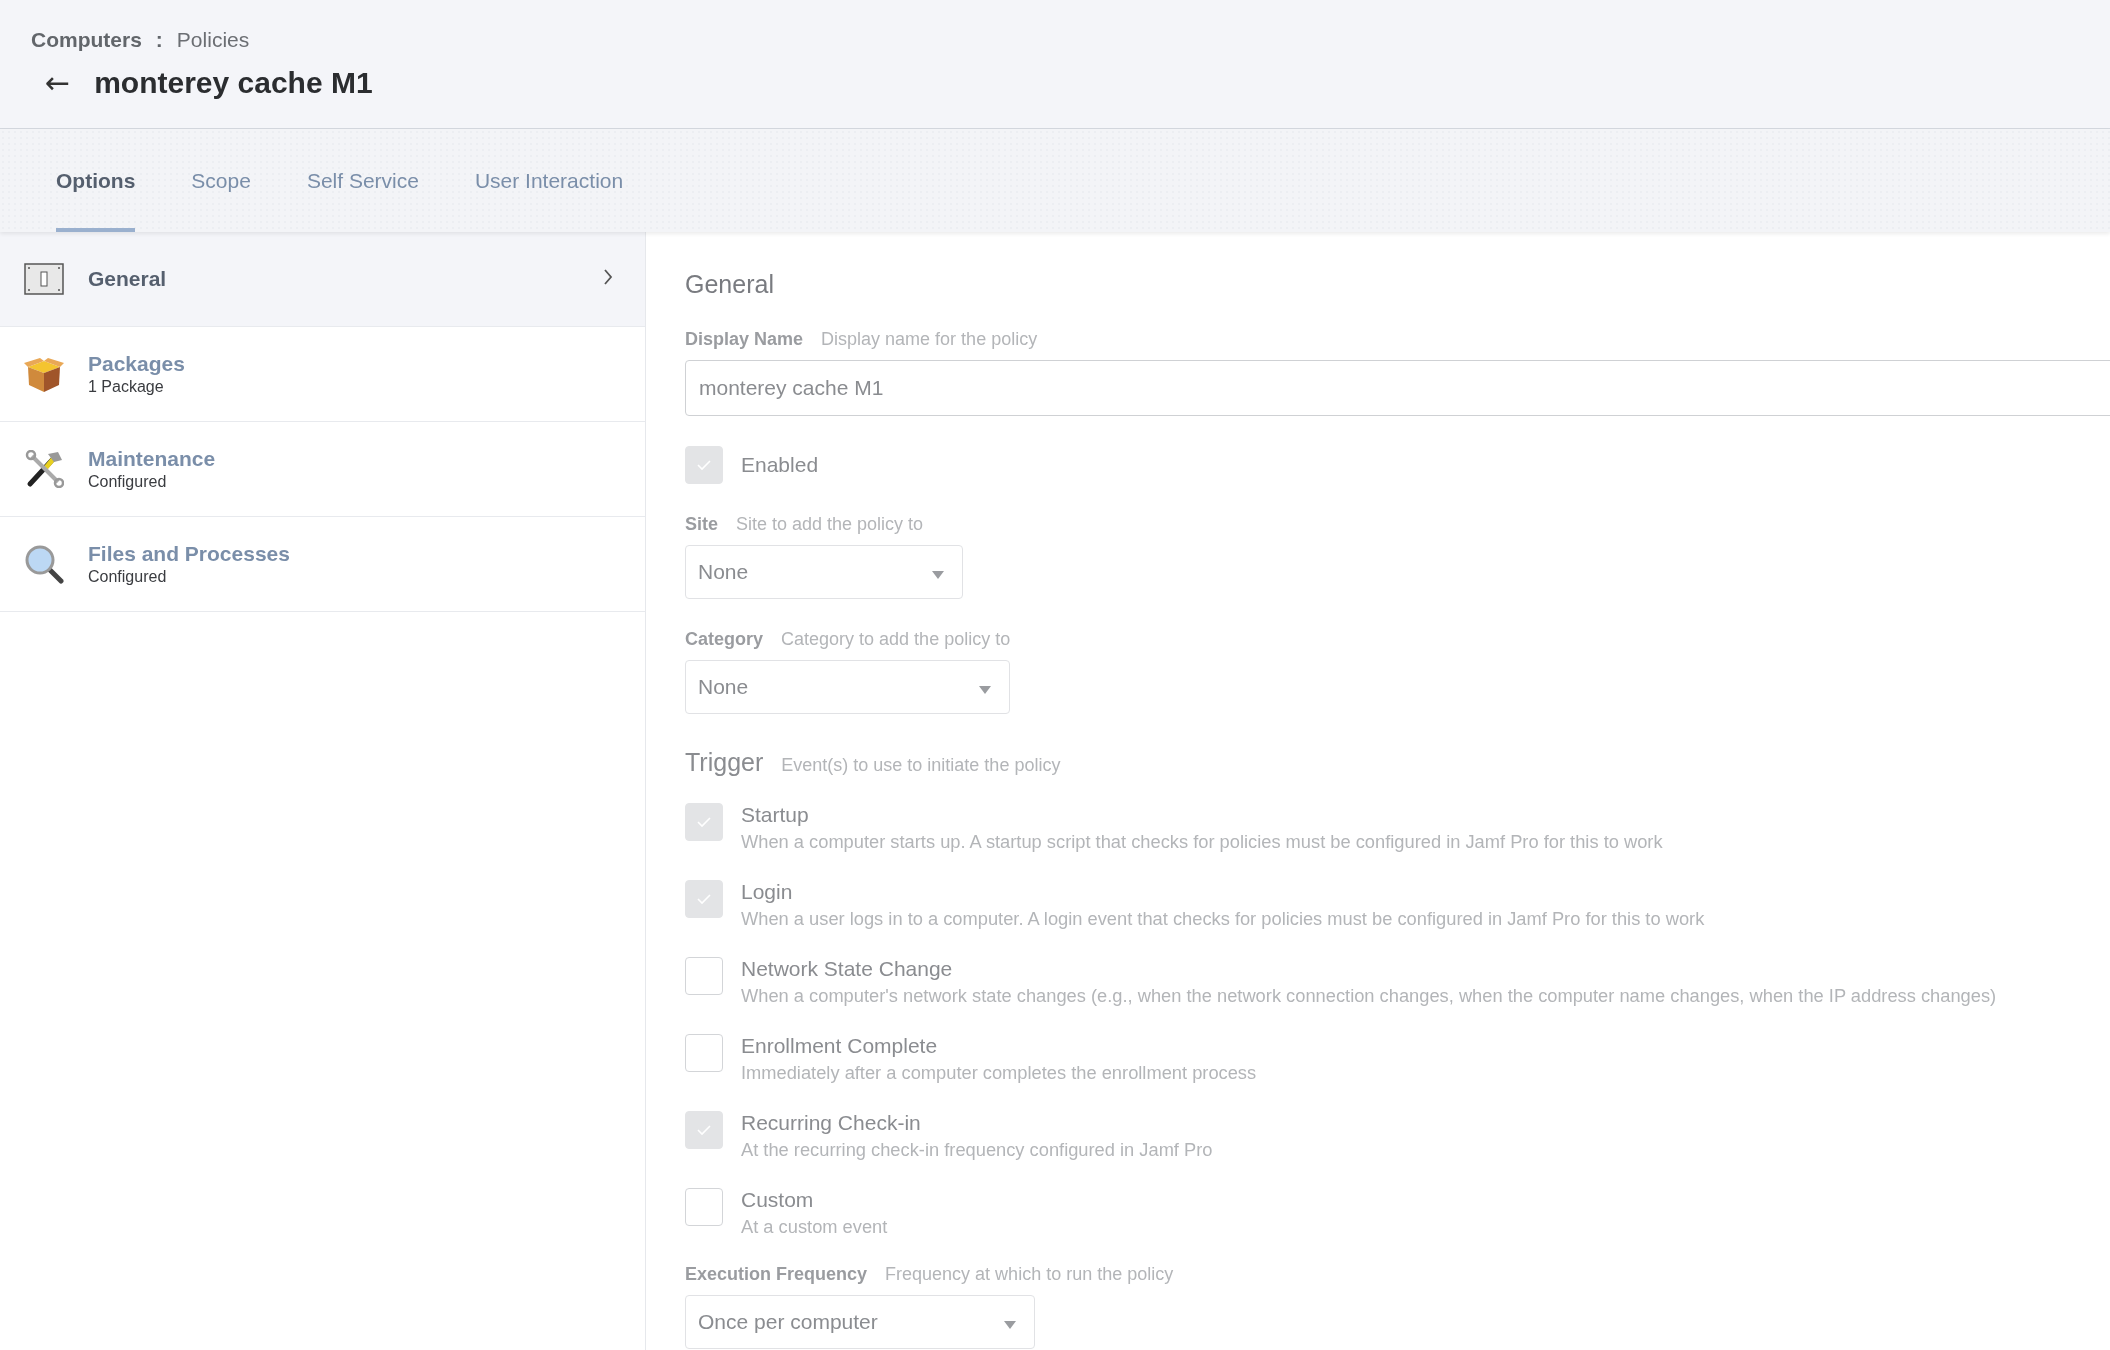 The width and height of the screenshot is (2110, 1350). Describe the element at coordinates (1202, 842) in the screenshot. I see `option-description: When a computer starts up. A startup script that checks for policies must be configured in Jamf Pro for this to work` at that location.